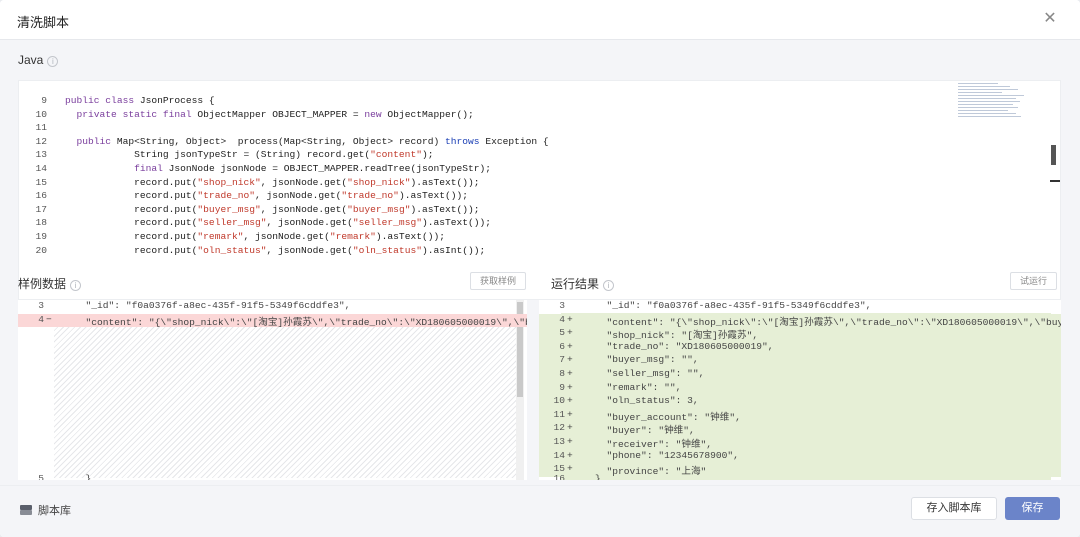 Image resolution: width=1080 pixels, height=537 pixels. I want to click on line-number: 10, so click(41, 114).